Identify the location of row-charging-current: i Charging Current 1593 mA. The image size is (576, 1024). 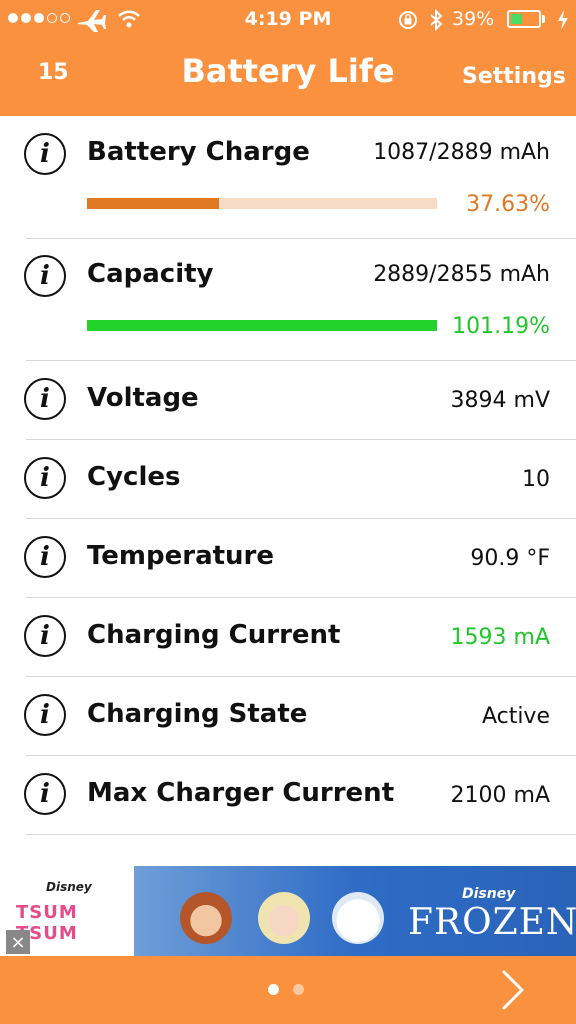
(288, 637).